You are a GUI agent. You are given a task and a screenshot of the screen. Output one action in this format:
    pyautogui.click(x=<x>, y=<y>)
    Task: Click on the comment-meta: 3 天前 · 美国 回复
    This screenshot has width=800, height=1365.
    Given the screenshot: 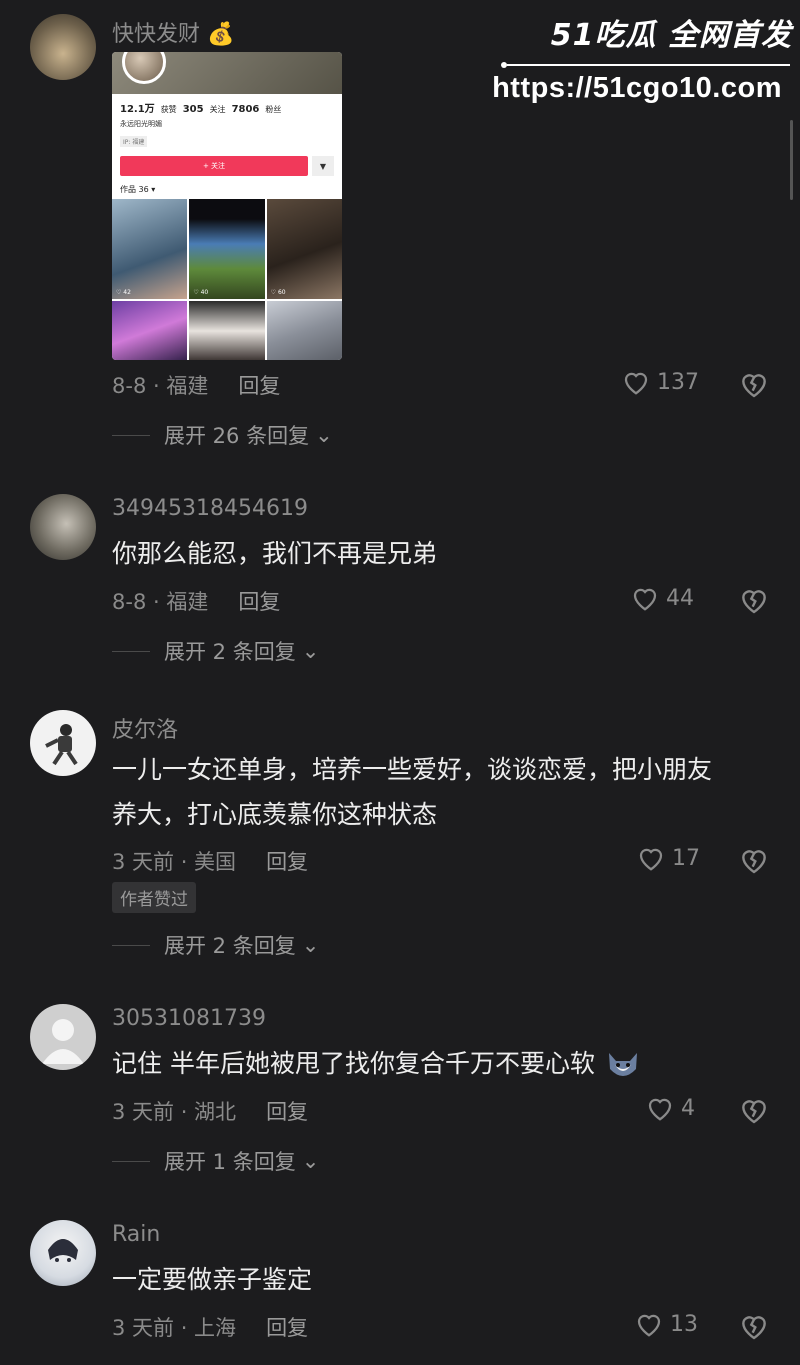 What is the action you would take?
    pyautogui.click(x=210, y=861)
    